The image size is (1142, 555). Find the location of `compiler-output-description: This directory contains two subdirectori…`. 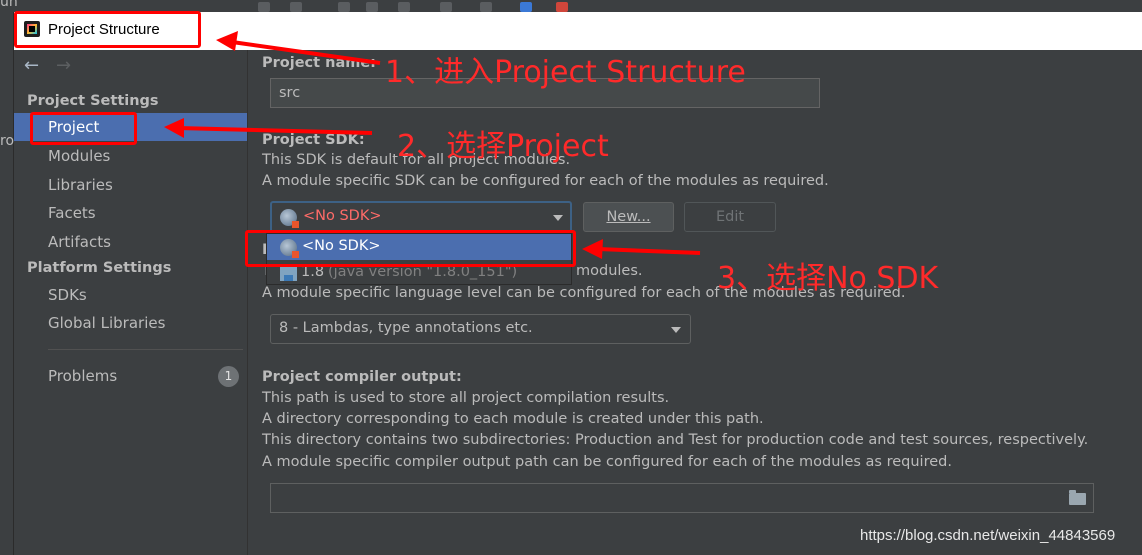

compiler-output-description: This directory contains two subdirectori… is located at coordinates (675, 440).